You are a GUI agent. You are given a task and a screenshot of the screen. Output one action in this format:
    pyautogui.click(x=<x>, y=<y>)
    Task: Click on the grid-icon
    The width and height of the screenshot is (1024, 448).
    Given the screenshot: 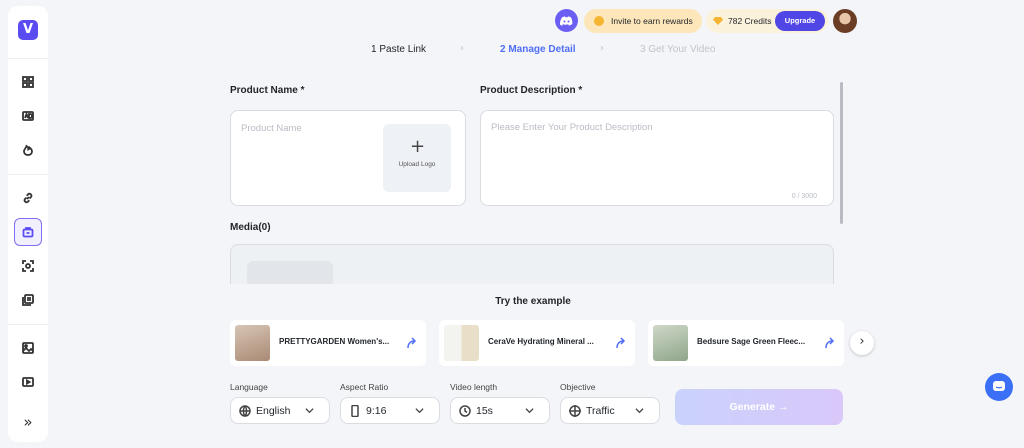 What is the action you would take?
    pyautogui.click(x=28, y=82)
    